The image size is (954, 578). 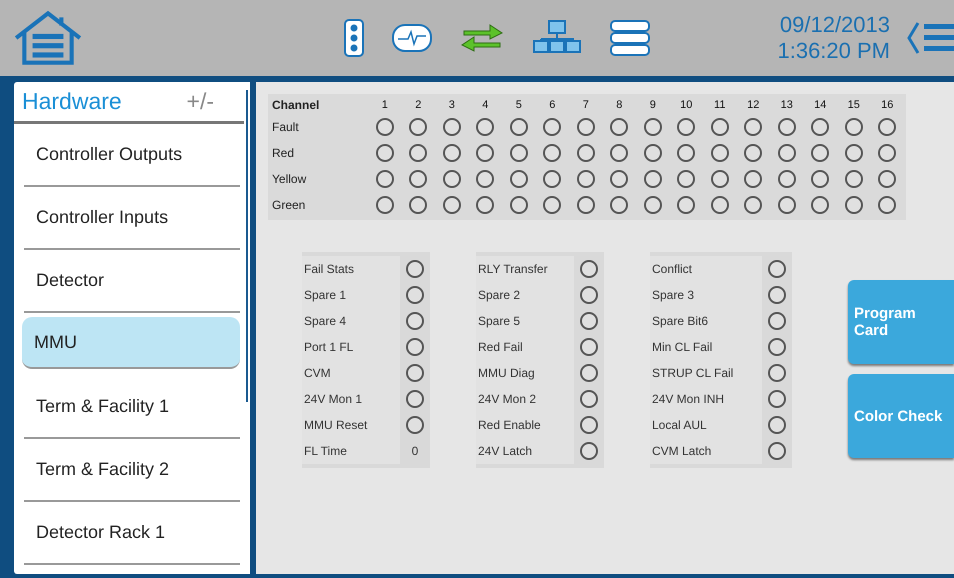 What do you see at coordinates (351, 269) in the screenshot?
I see `status-label: Fail Stats` at bounding box center [351, 269].